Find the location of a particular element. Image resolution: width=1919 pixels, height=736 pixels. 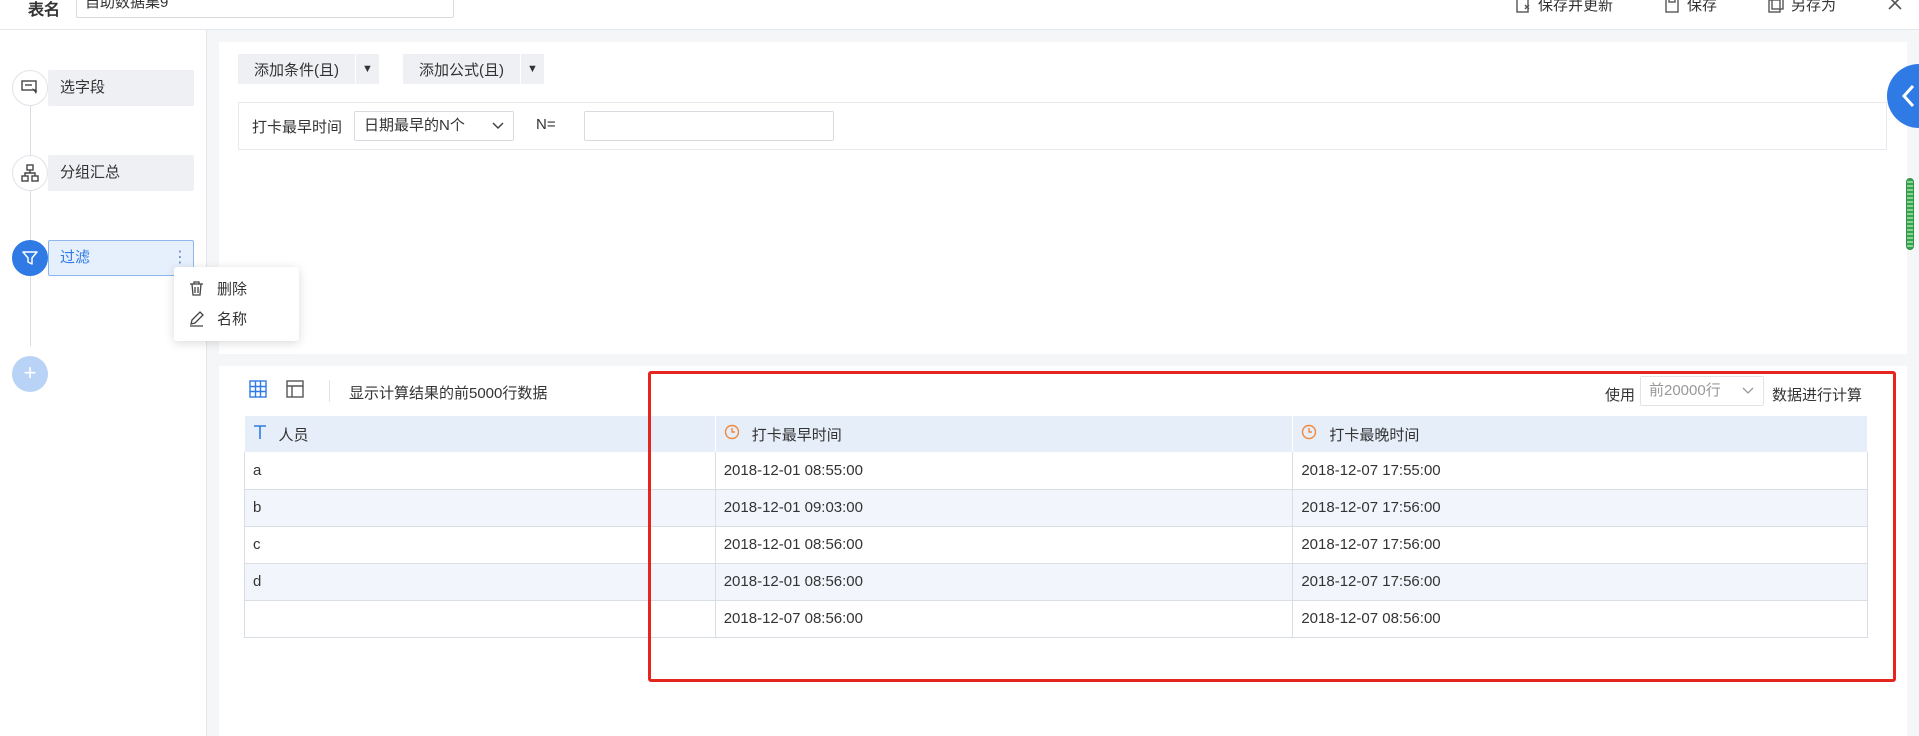

column-header-earliest-time: 打卡最早时间 is located at coordinates (1004, 434).